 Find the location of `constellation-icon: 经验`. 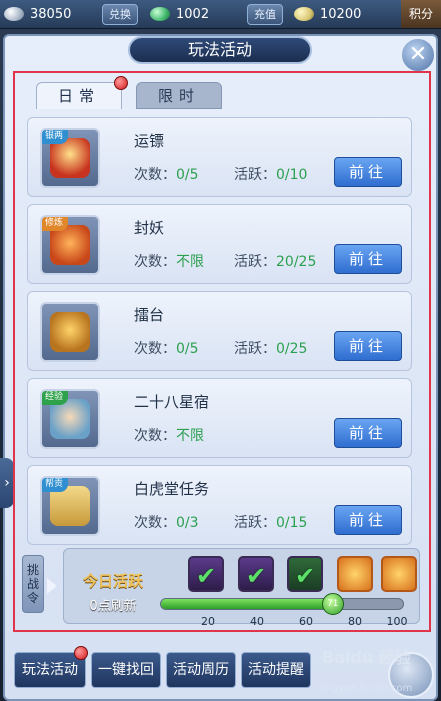

constellation-icon: 经验 is located at coordinates (70, 419).